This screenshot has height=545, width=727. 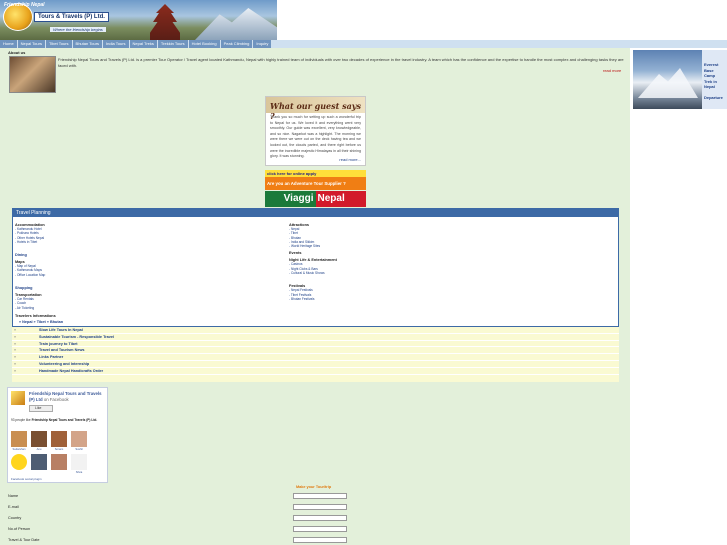 I want to click on section-dining: Dining, so click(x=155, y=255).